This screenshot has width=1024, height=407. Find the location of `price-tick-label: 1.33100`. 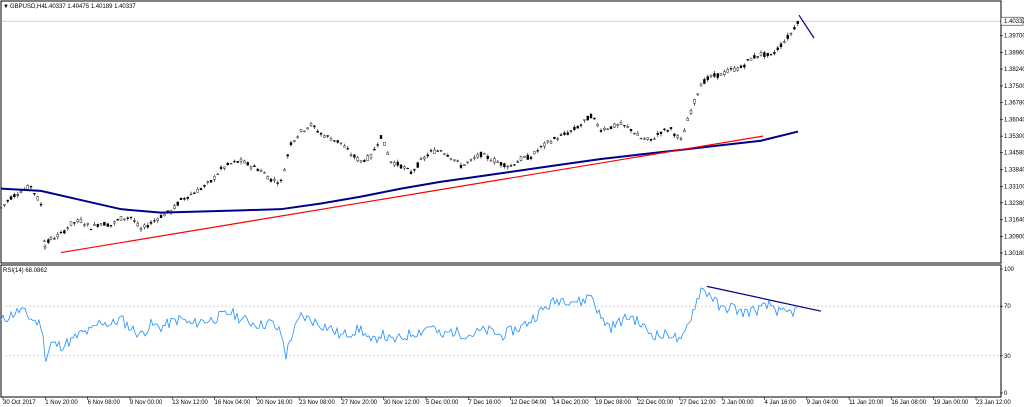

price-tick-label: 1.33100 is located at coordinates (1014, 187).